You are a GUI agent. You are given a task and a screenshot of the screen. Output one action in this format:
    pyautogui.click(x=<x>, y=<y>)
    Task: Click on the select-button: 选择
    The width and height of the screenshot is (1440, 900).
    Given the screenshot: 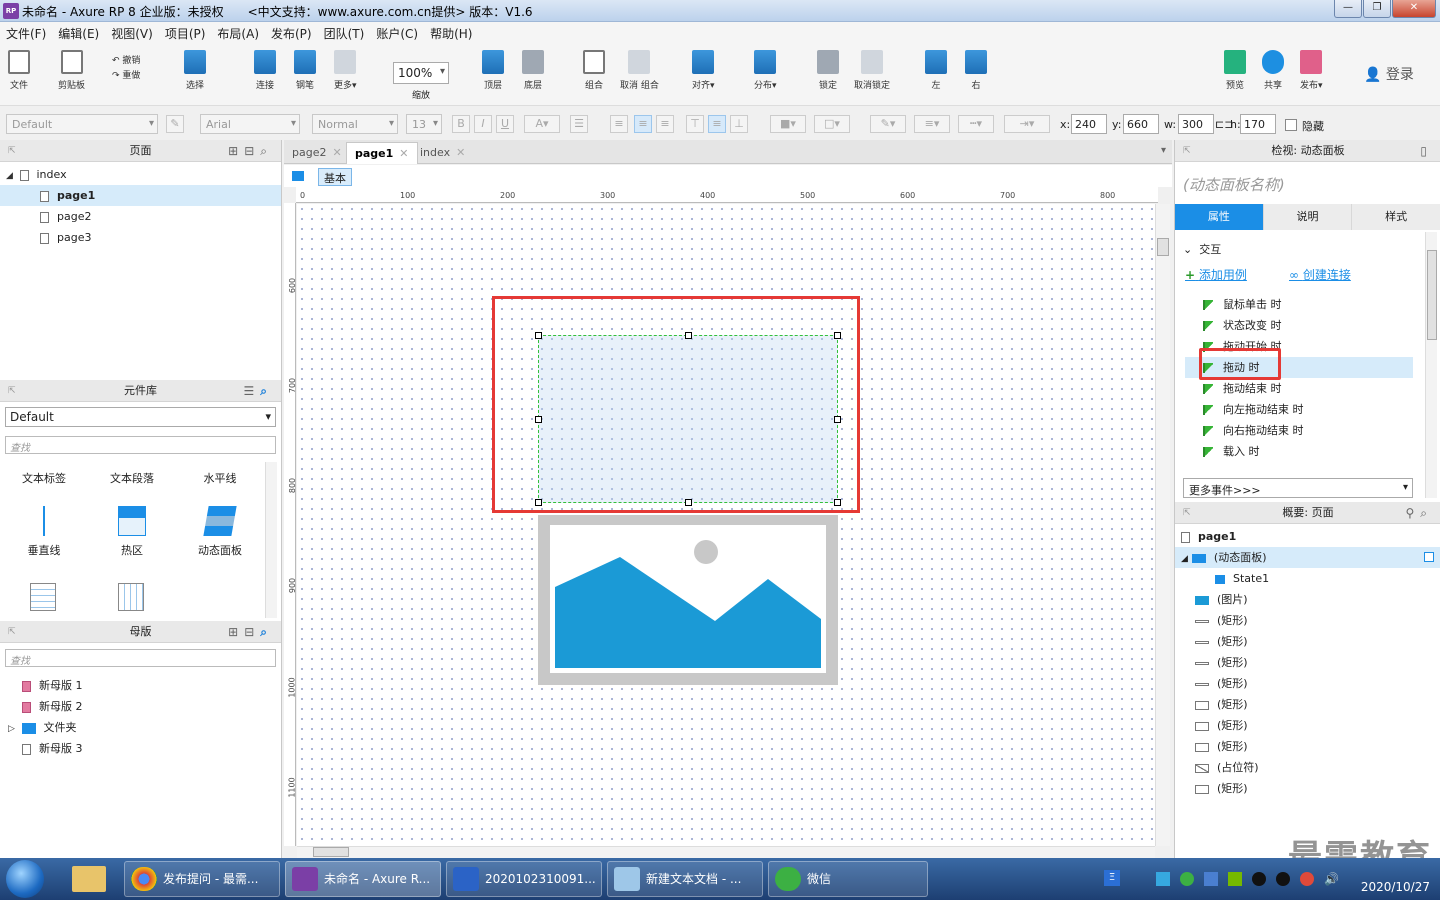 What is the action you would take?
    pyautogui.click(x=195, y=70)
    